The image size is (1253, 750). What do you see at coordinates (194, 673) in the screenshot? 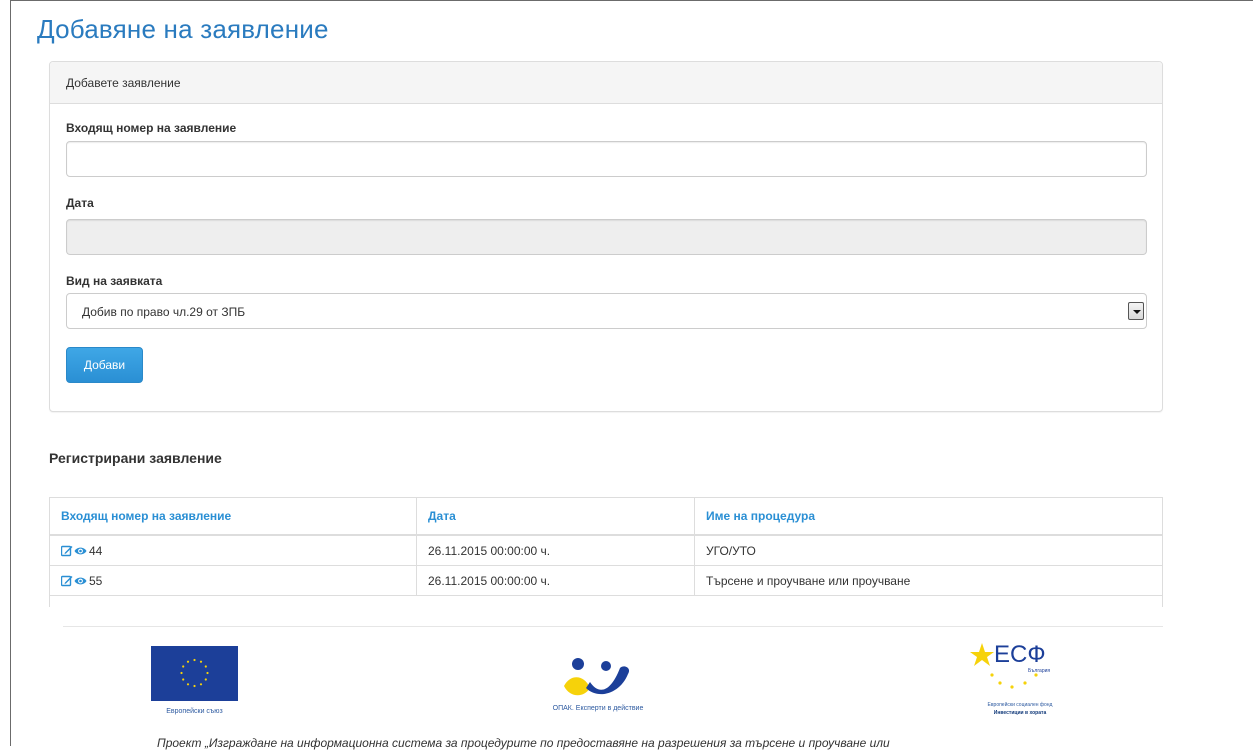
I see `eu-flag-logo` at bounding box center [194, 673].